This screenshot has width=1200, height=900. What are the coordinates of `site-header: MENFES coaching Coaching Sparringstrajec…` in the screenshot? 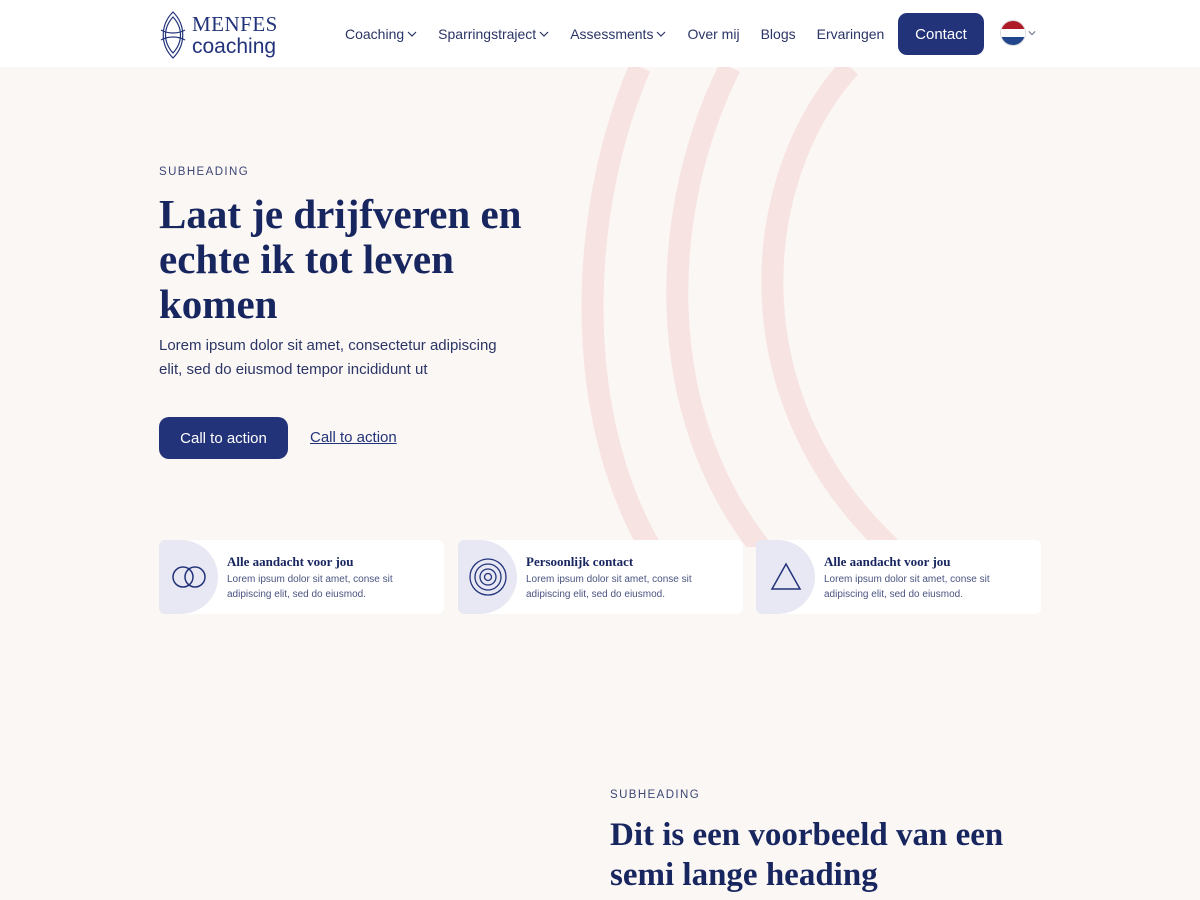 It's located at (600, 33).